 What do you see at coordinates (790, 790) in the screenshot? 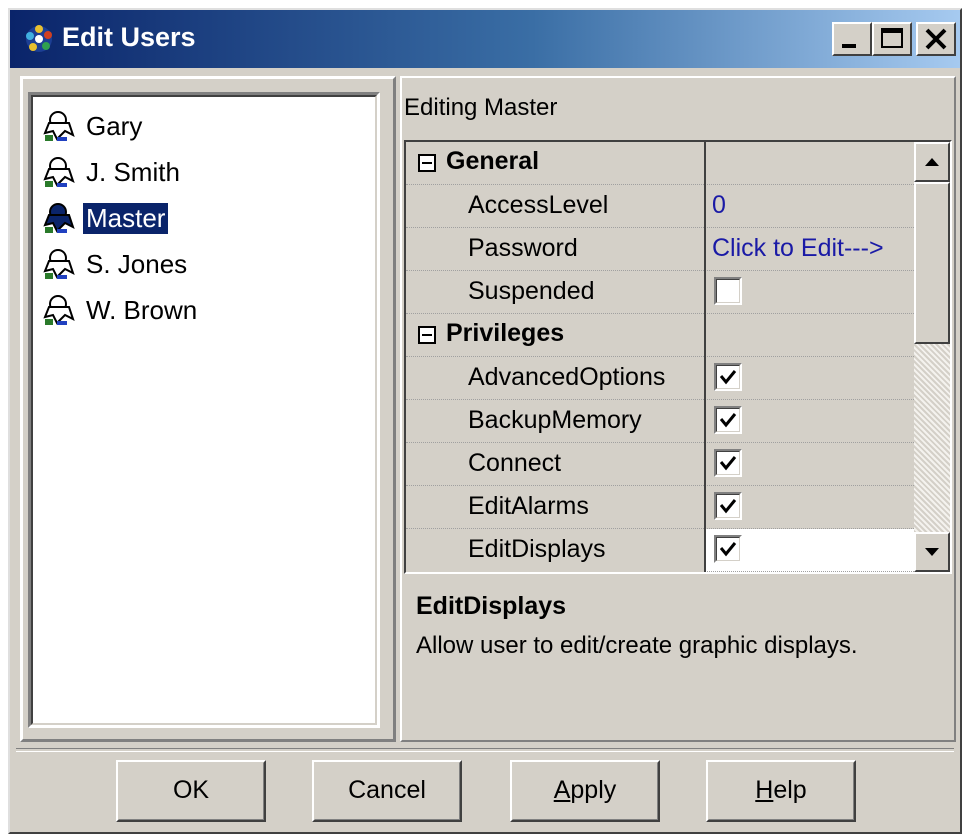
I see `help-label: elp` at bounding box center [790, 790].